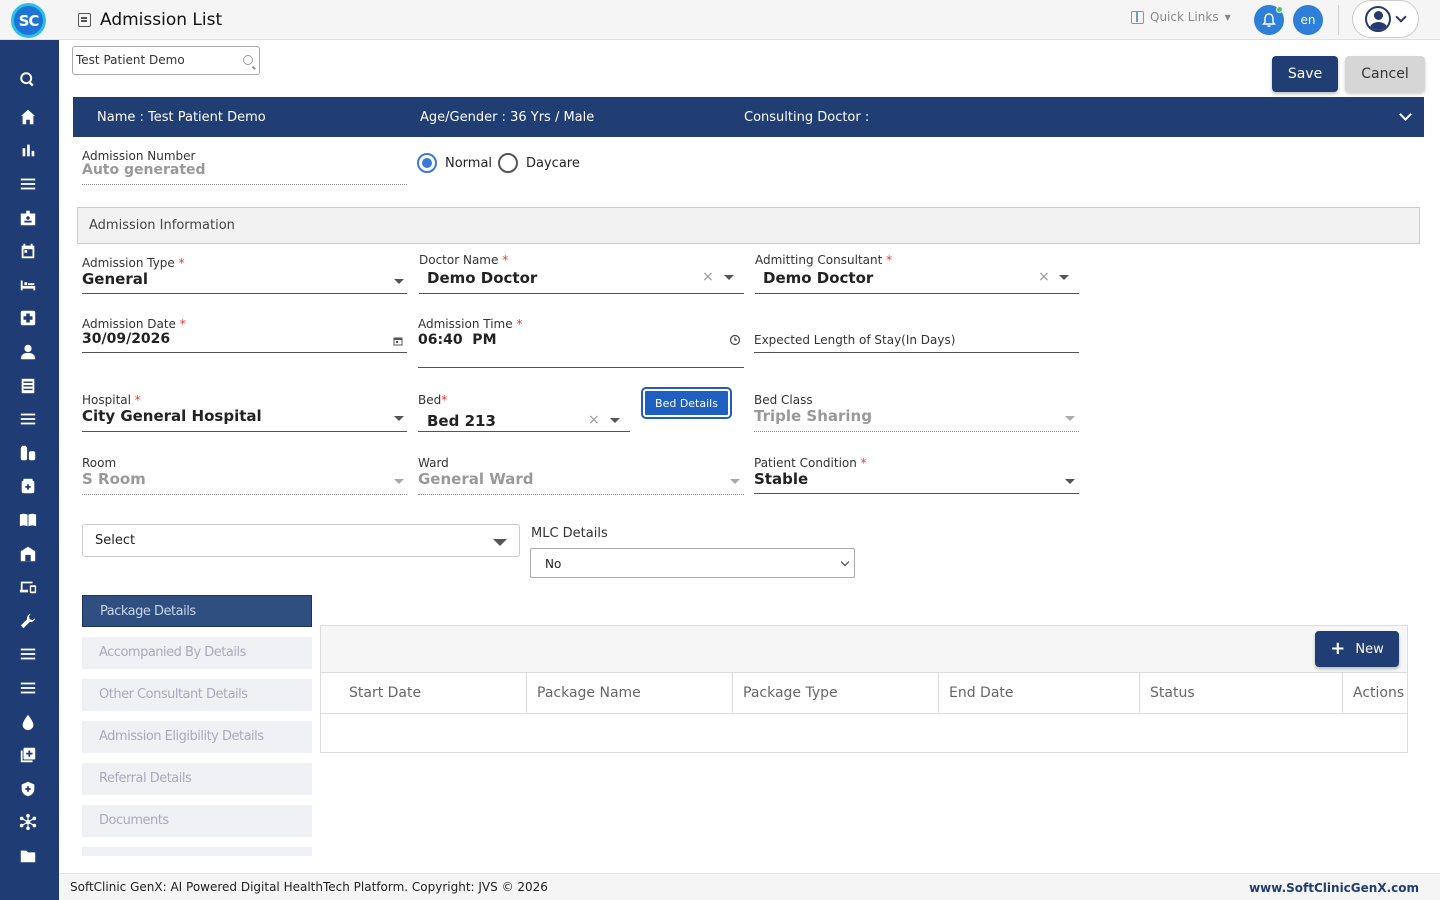 This screenshot has width=1440, height=900. Describe the element at coordinates (28, 520) in the screenshot. I see `book-icon` at that location.